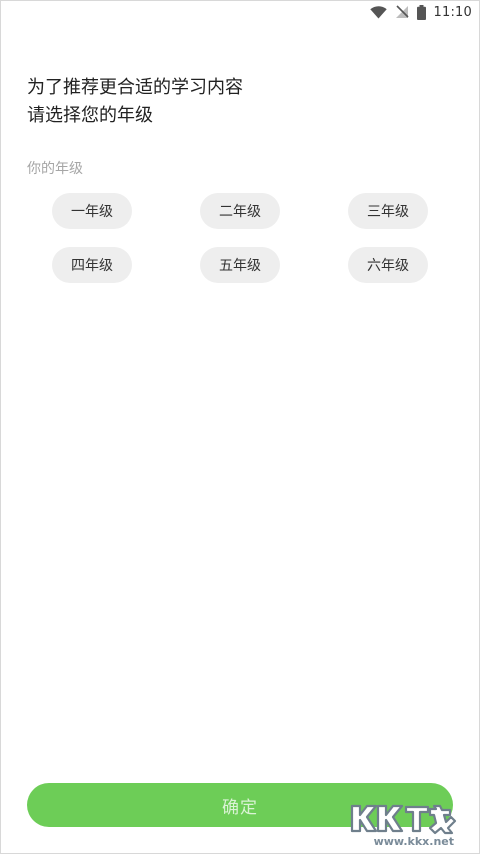  I want to click on grade-option-2: 二年级, so click(240, 211).